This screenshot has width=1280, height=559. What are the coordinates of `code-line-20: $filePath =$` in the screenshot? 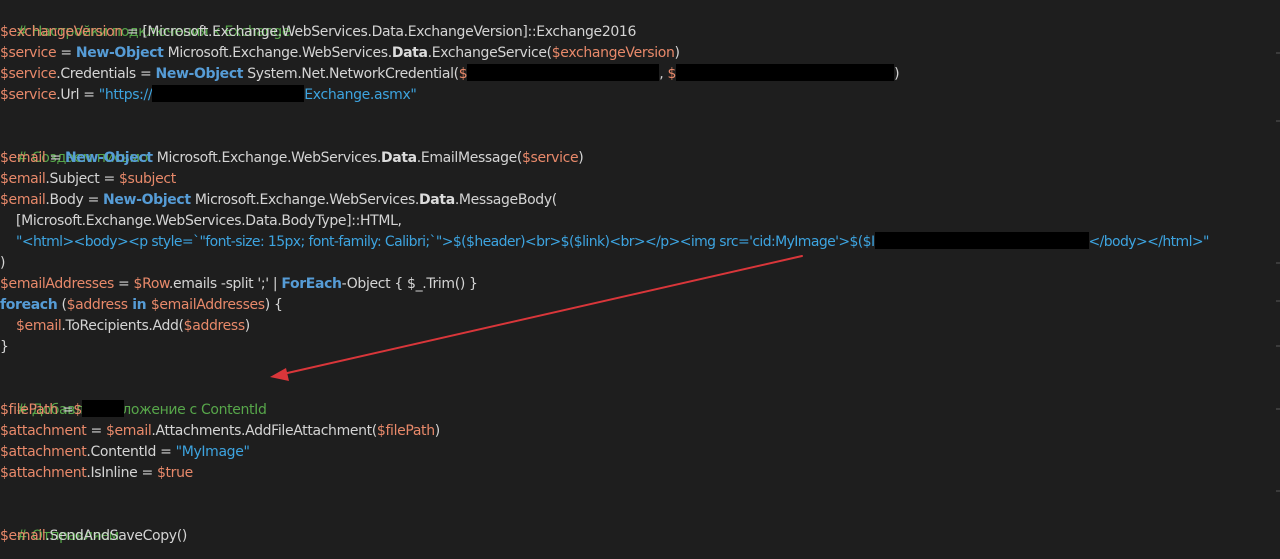 It's located at (62, 410).